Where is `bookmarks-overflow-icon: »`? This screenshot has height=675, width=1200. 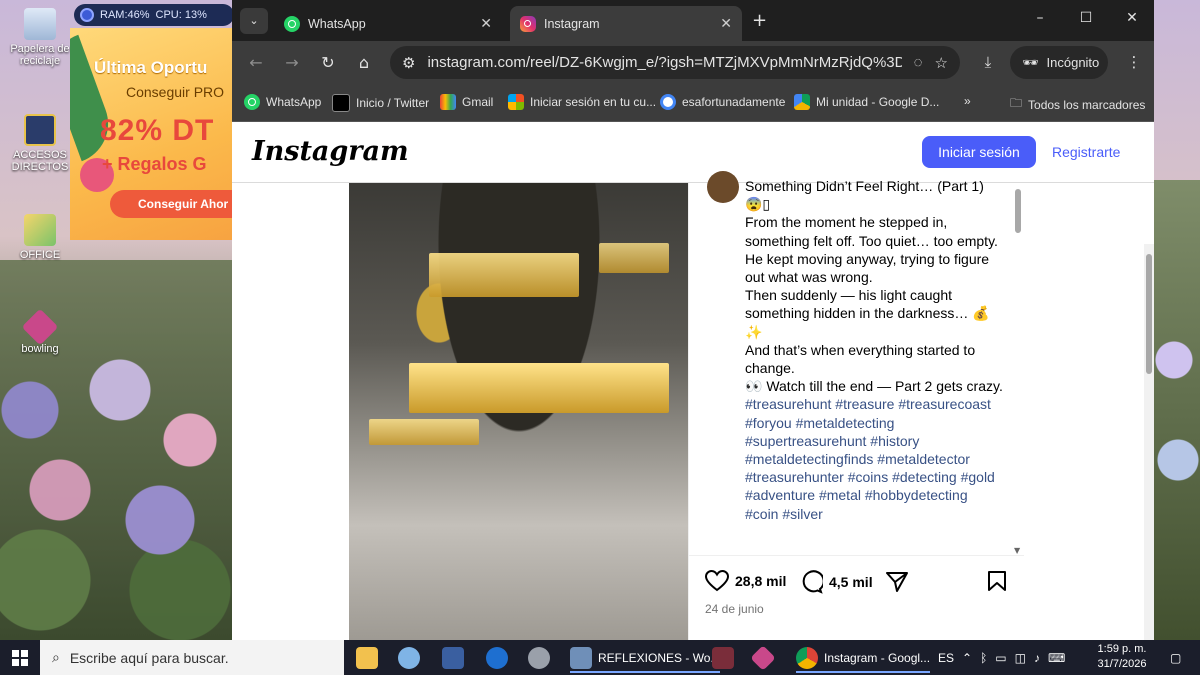 bookmarks-overflow-icon: » is located at coordinates (967, 101).